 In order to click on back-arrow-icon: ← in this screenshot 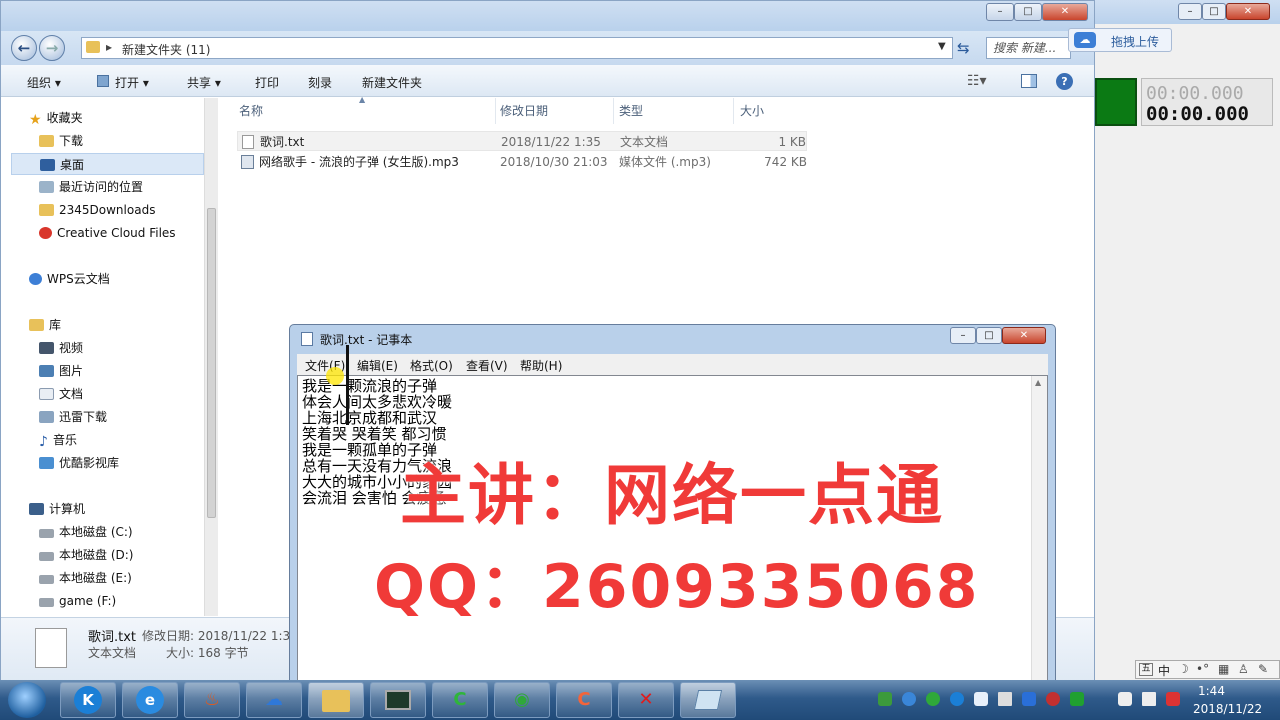, I will do `click(24, 48)`.